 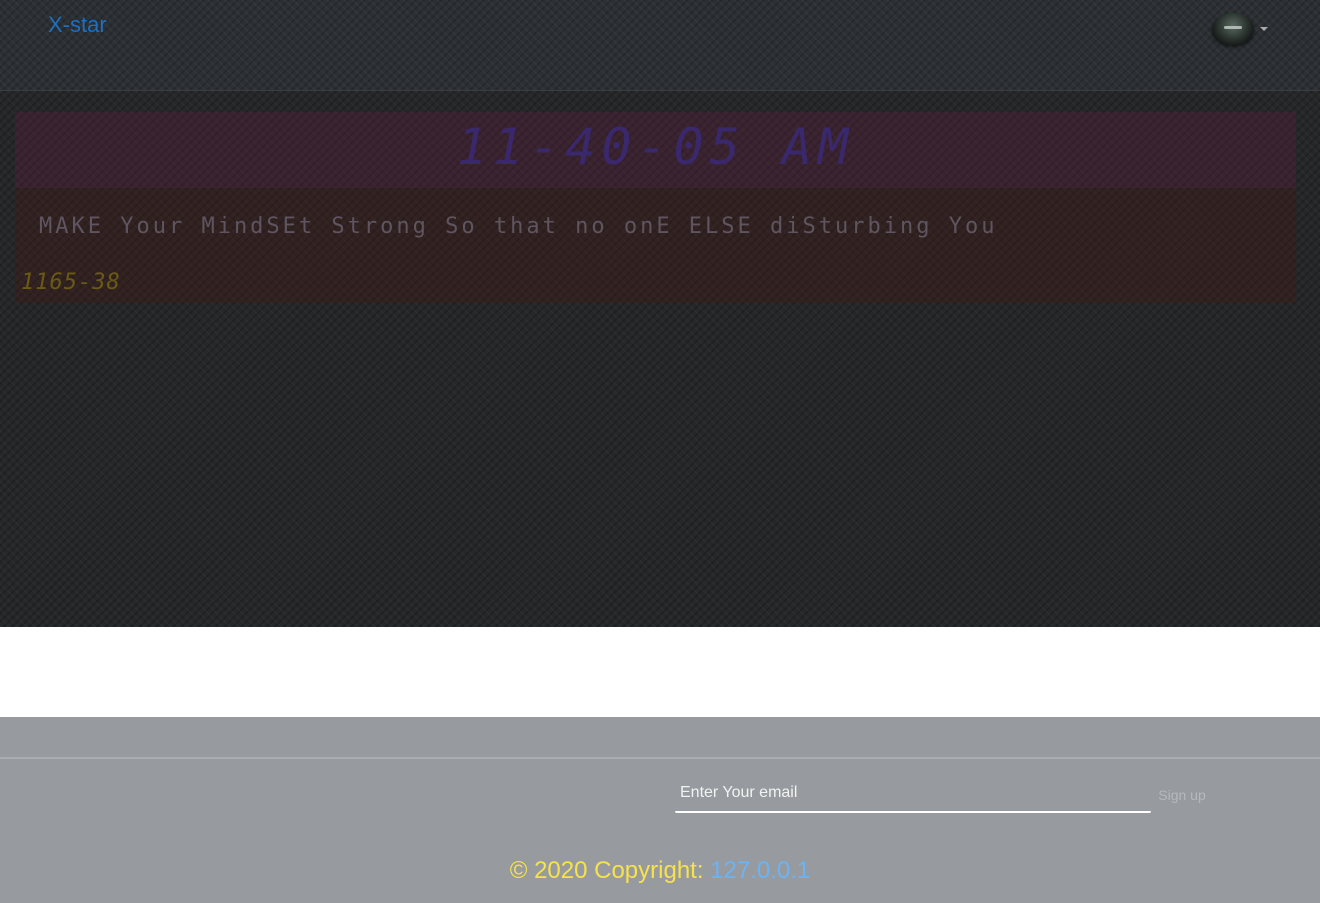 I want to click on user-avatar-icon, so click(x=1233, y=29).